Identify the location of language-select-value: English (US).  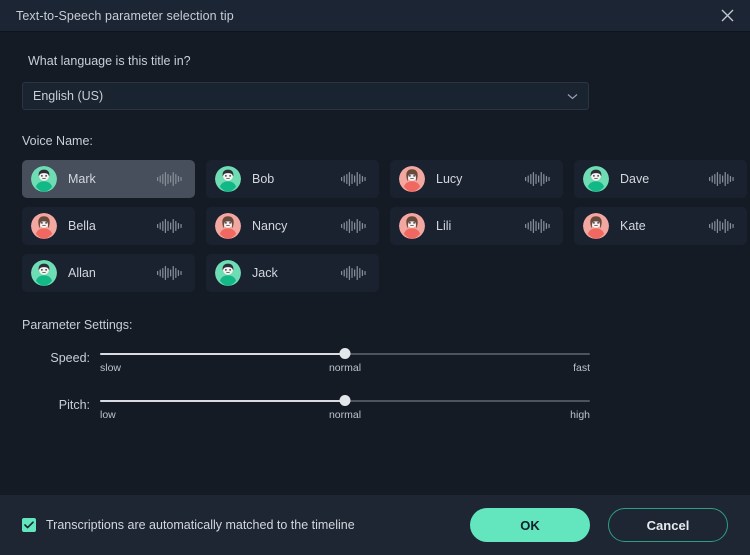
(68, 96).